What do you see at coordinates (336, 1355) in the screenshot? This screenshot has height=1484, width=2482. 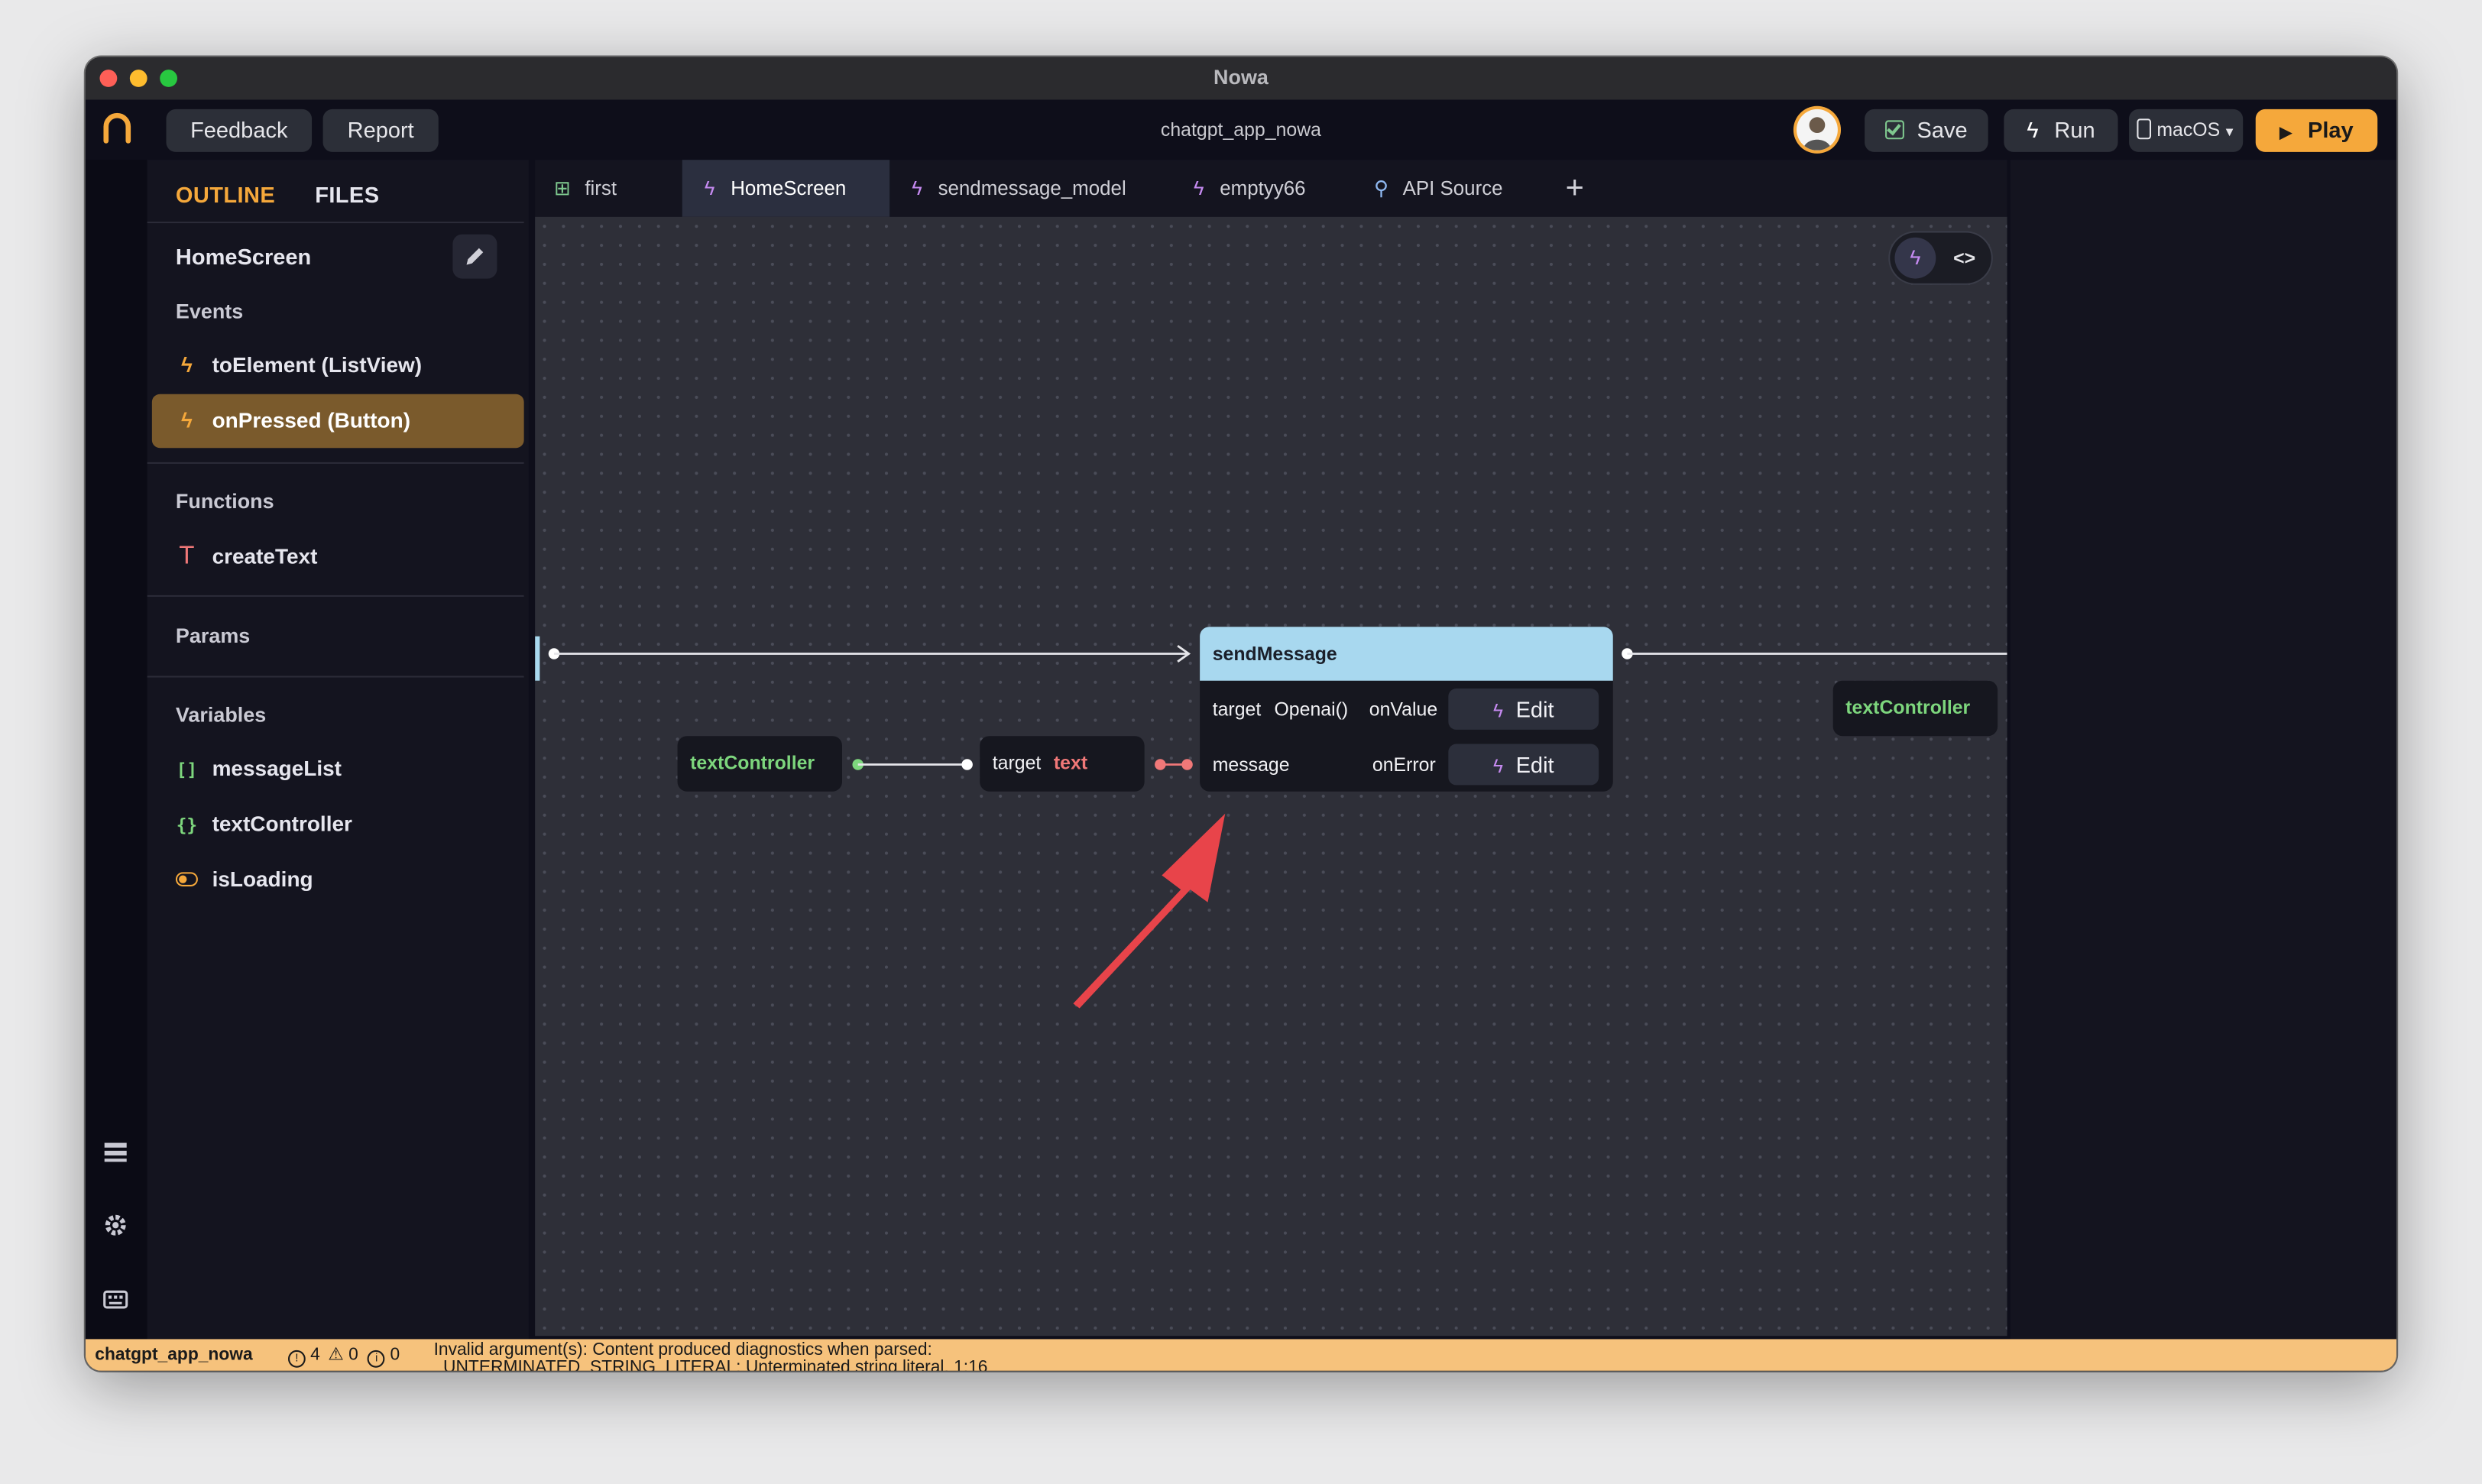 I see `warning-icon: ⚠` at bounding box center [336, 1355].